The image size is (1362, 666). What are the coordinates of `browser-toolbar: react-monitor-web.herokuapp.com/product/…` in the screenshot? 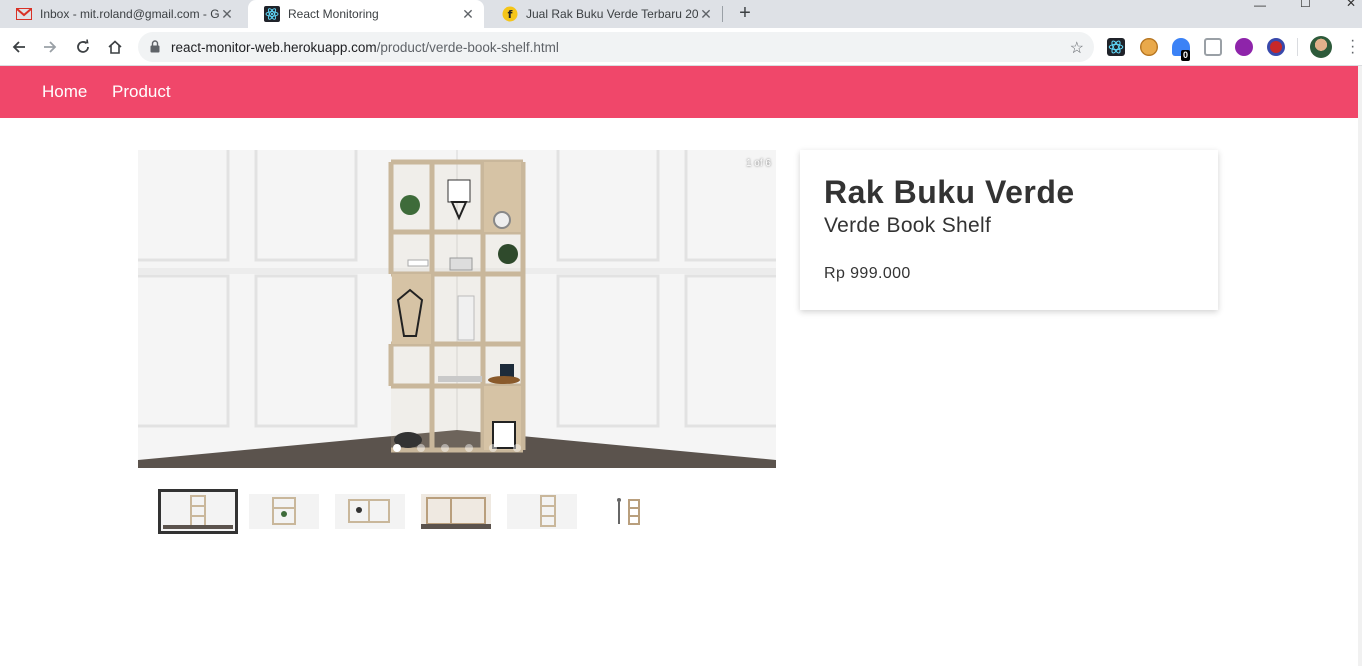 It's located at (681, 47).